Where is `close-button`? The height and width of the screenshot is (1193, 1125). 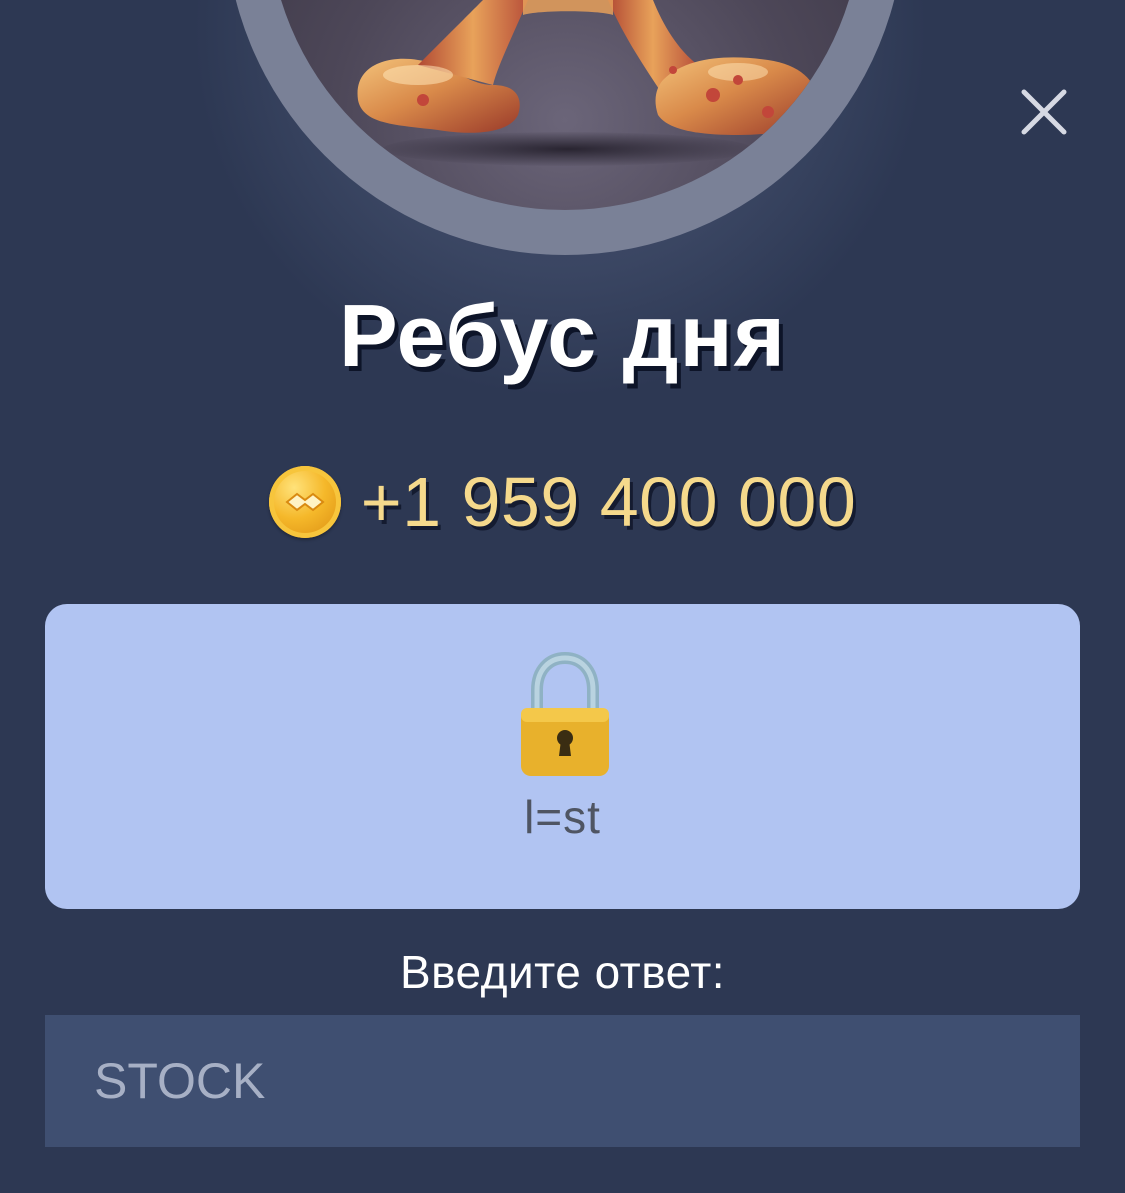
close-button is located at coordinates (1044, 112).